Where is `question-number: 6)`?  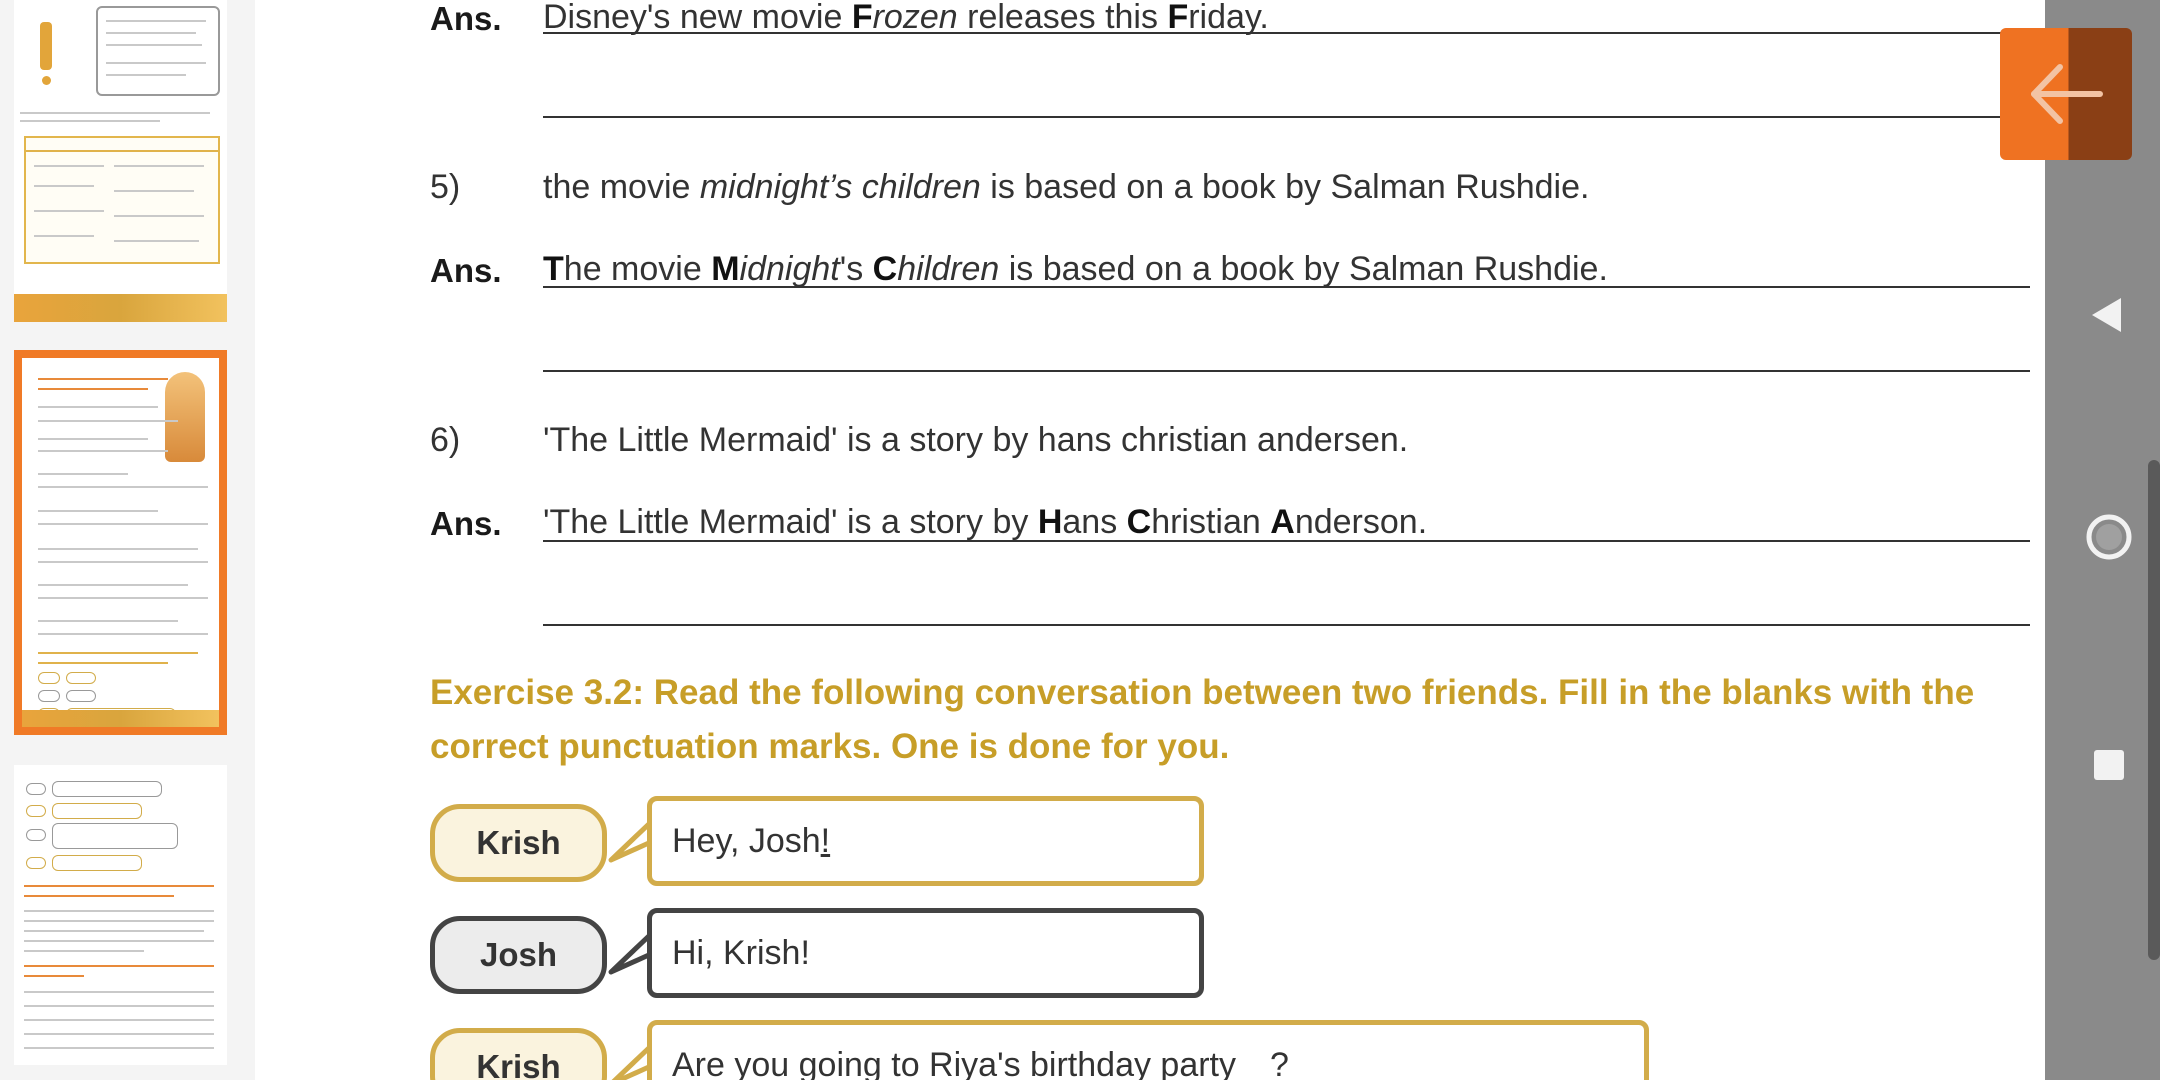
question-number: 6) is located at coordinates (445, 440).